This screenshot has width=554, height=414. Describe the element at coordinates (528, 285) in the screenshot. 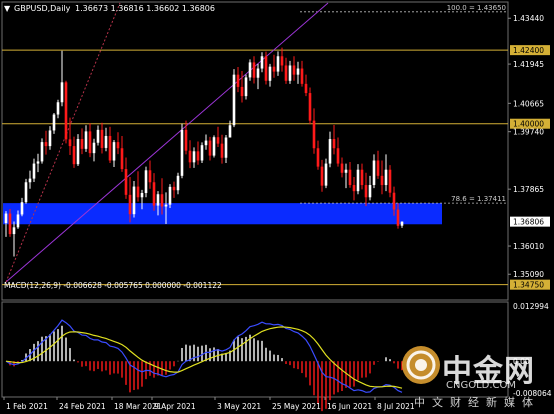

I see `level-label-5: 1.34750` at that location.